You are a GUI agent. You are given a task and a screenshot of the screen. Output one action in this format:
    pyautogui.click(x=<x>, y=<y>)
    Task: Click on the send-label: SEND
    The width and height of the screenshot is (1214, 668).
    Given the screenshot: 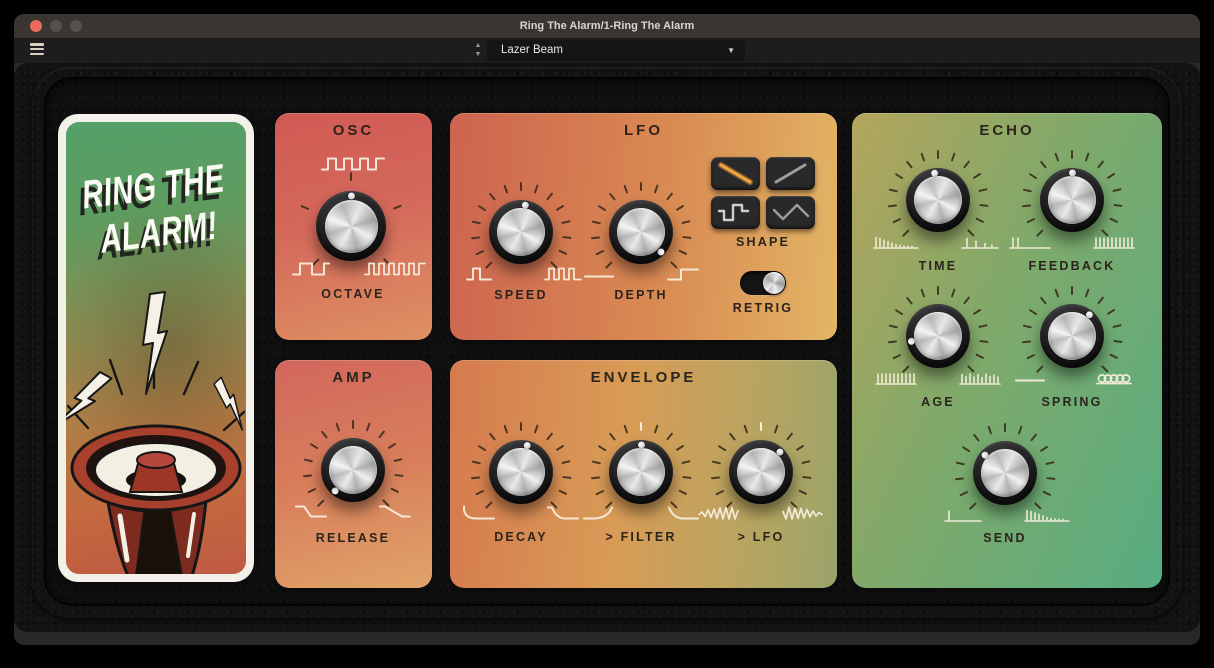 What is the action you would take?
    pyautogui.click(x=1005, y=538)
    